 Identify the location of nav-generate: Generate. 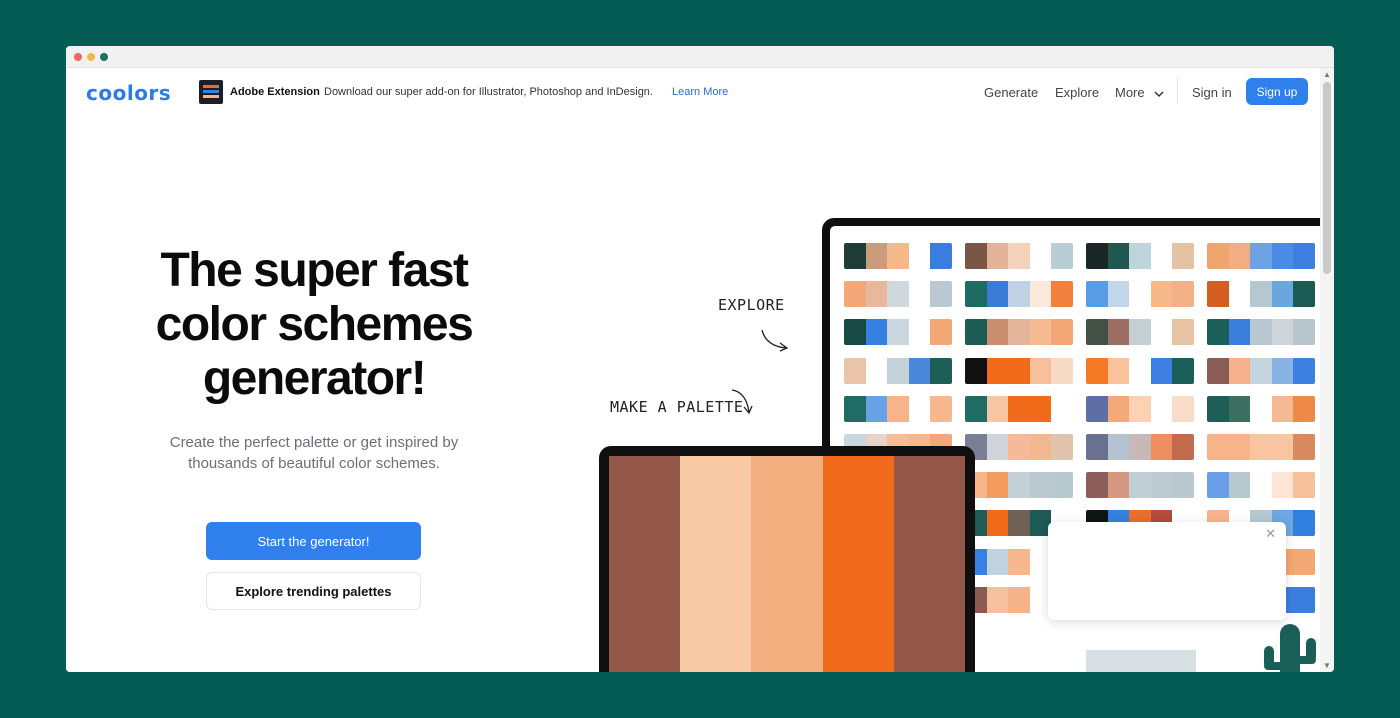
(1011, 92).